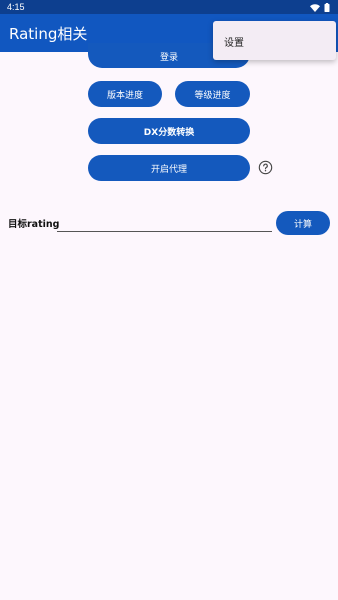 Image resolution: width=338 pixels, height=600 pixels. Describe the element at coordinates (164, 223) in the screenshot. I see `target-rating-input` at that location.